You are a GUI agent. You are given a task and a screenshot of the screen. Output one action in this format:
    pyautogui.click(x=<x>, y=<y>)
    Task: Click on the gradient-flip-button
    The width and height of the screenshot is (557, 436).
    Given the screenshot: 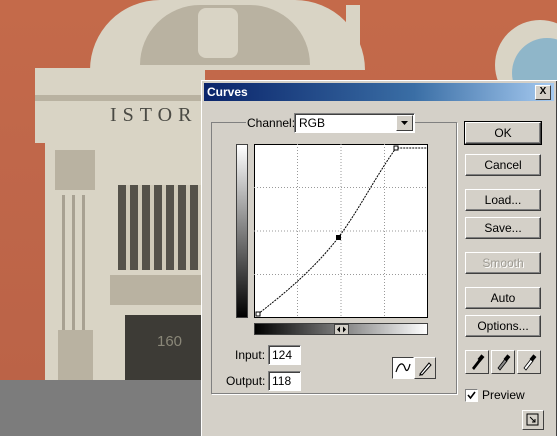 What is the action you would take?
    pyautogui.click(x=341, y=329)
    